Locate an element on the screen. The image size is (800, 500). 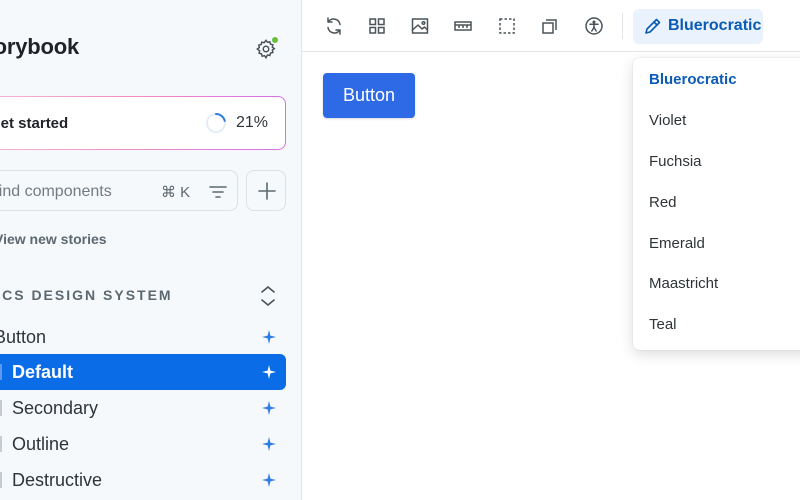
notification-dot is located at coordinates (275, 40).